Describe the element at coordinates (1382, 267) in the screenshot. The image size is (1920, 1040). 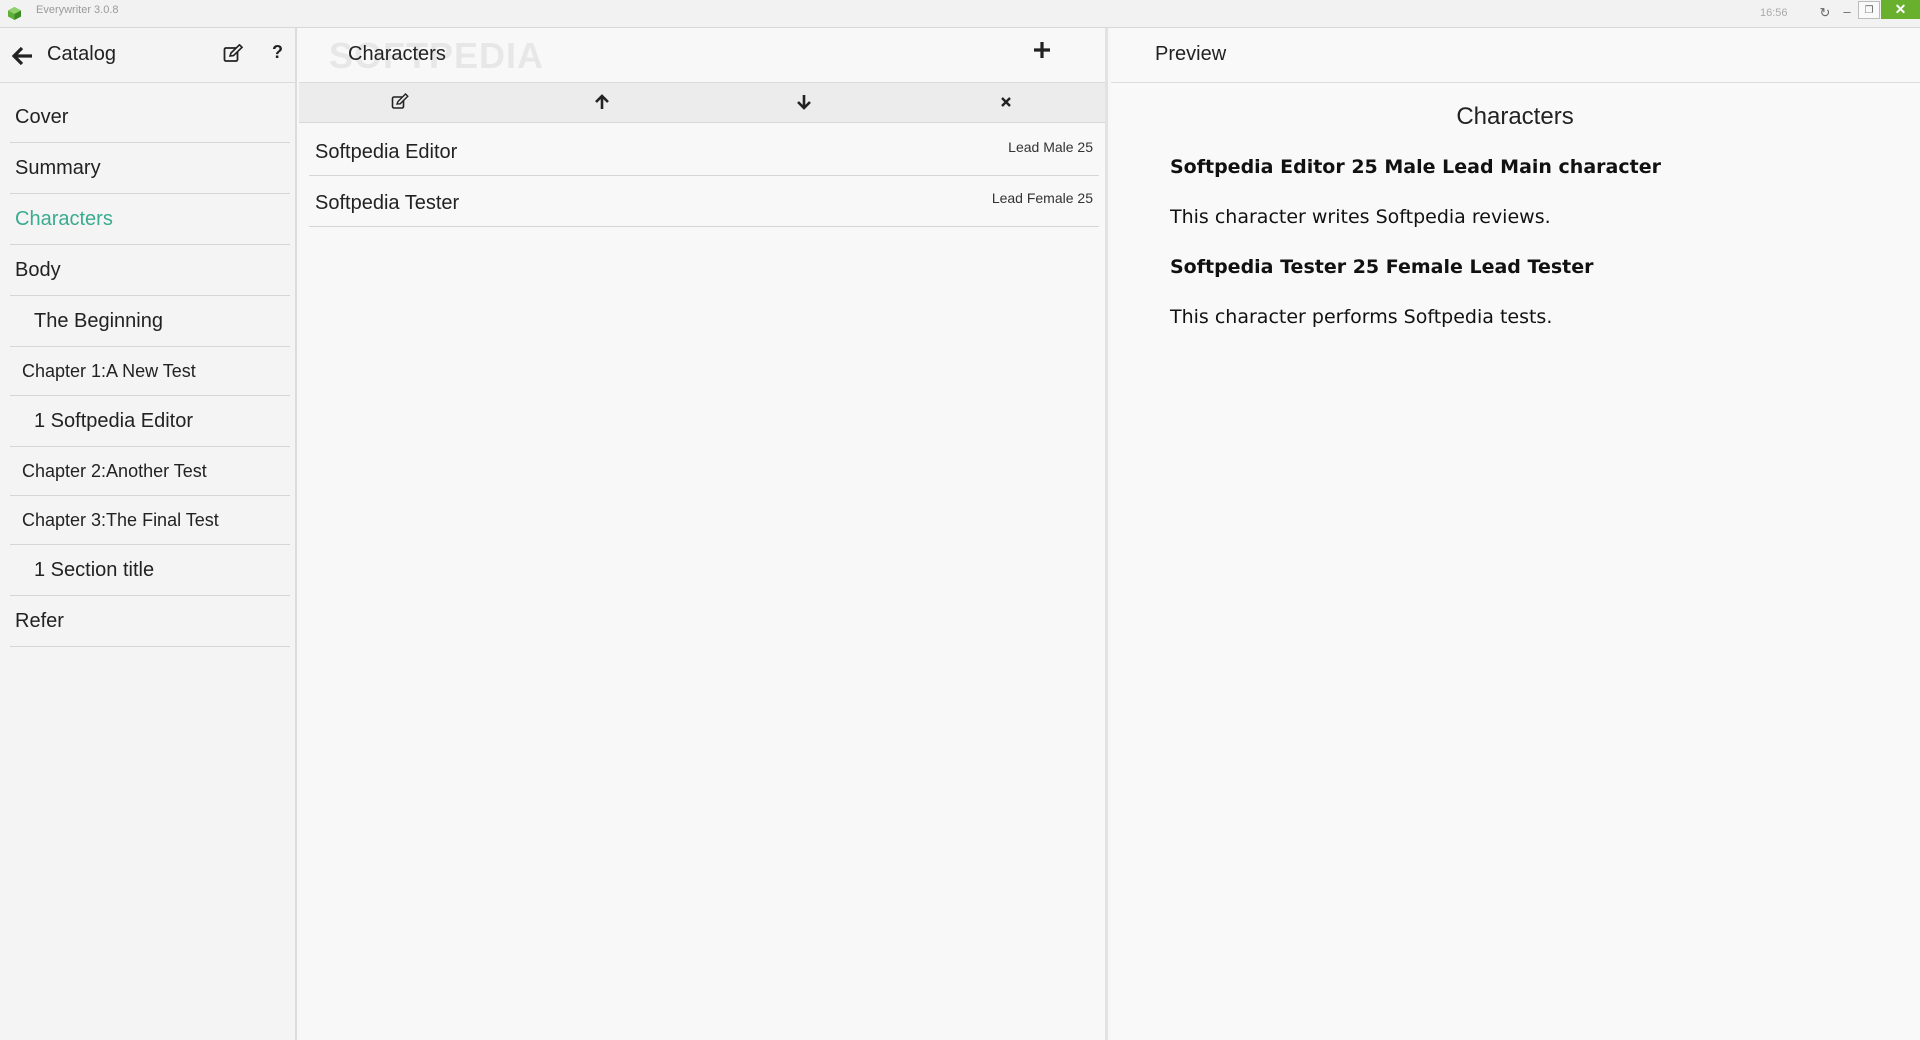
I see `preview-entry-header: Softpedia Tester 25 Female Lead Tester` at that location.